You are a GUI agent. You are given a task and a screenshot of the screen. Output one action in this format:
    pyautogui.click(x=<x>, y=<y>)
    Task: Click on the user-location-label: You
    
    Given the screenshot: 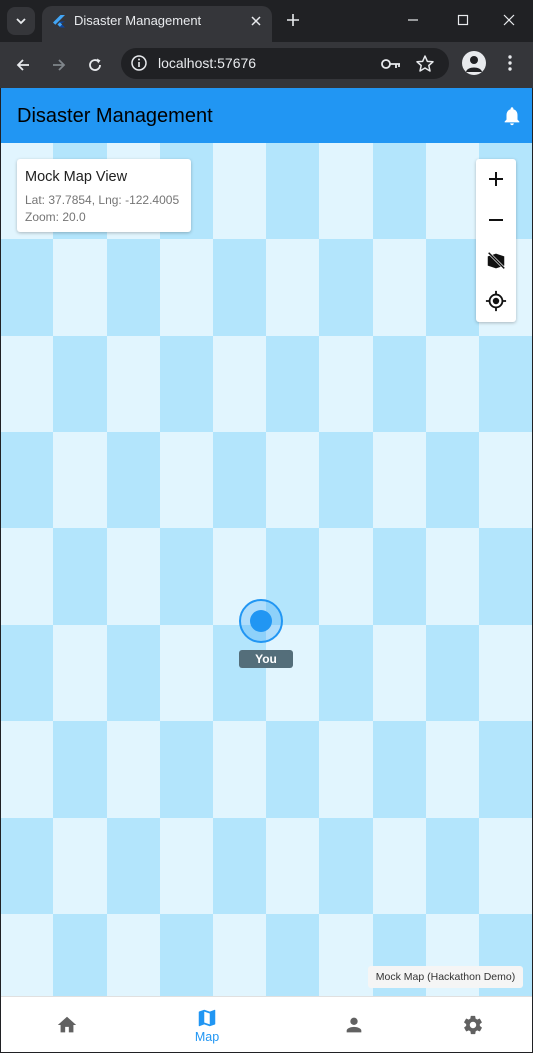 What is the action you would take?
    pyautogui.click(x=266, y=659)
    